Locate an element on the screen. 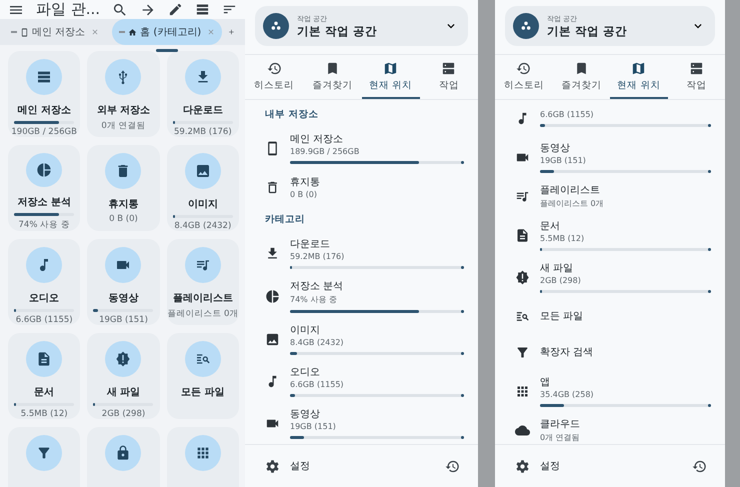  file-tab: 메인 저장소 is located at coordinates (55, 32).